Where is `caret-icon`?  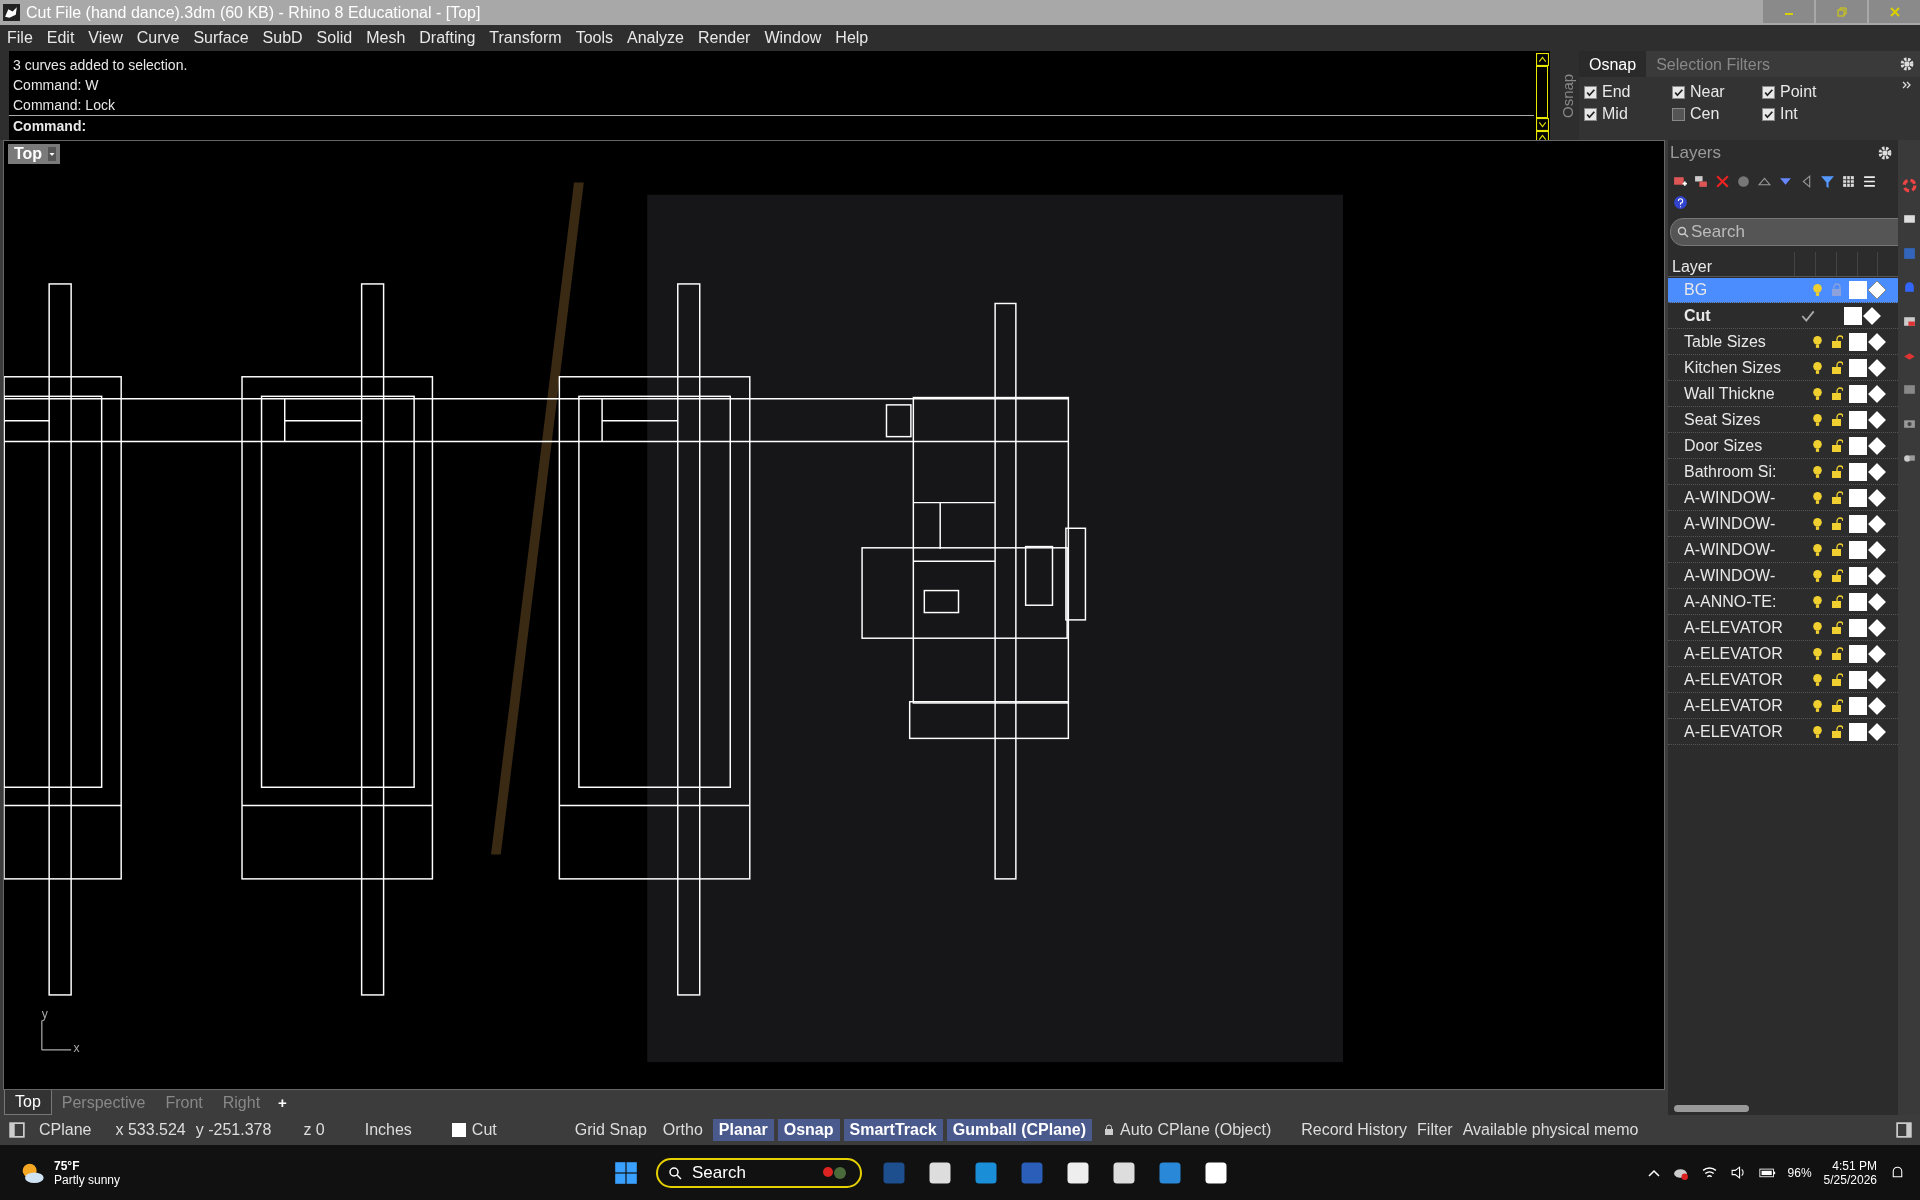 caret-icon is located at coordinates (52, 154).